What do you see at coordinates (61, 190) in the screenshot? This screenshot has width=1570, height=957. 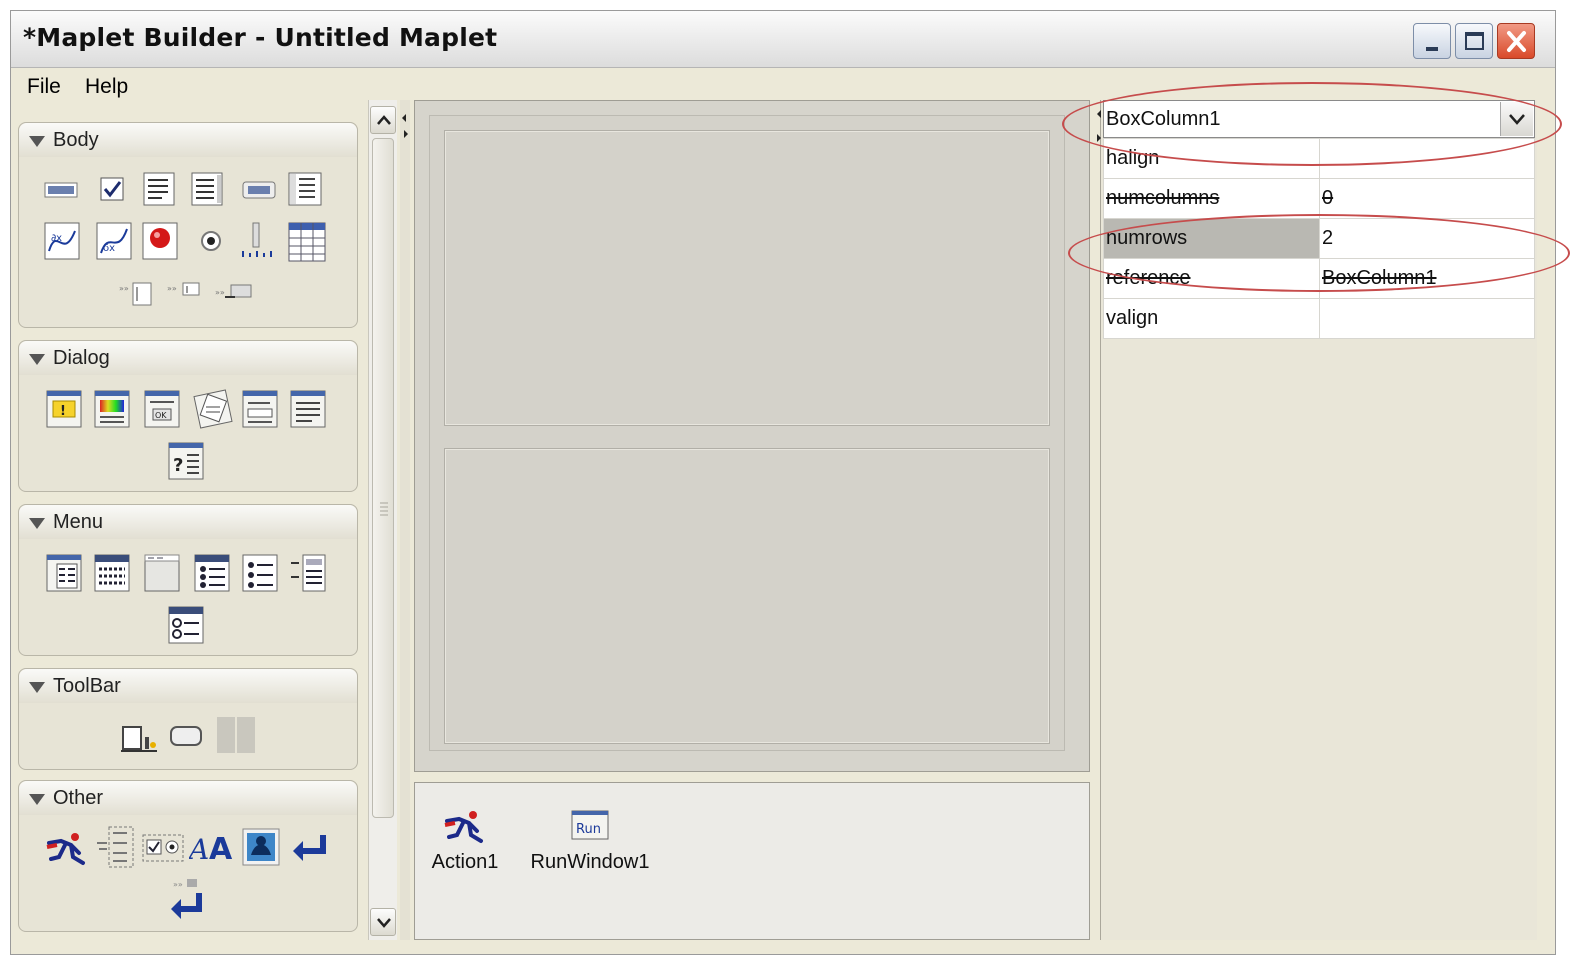 I see `text-field-icon` at bounding box center [61, 190].